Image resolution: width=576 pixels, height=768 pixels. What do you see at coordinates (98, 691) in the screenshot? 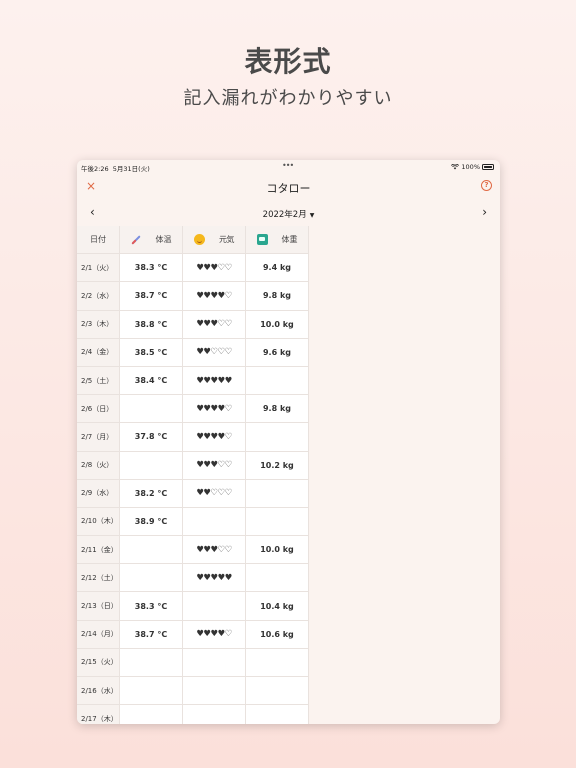
I see `date-cell: 2/16（水）` at bounding box center [98, 691].